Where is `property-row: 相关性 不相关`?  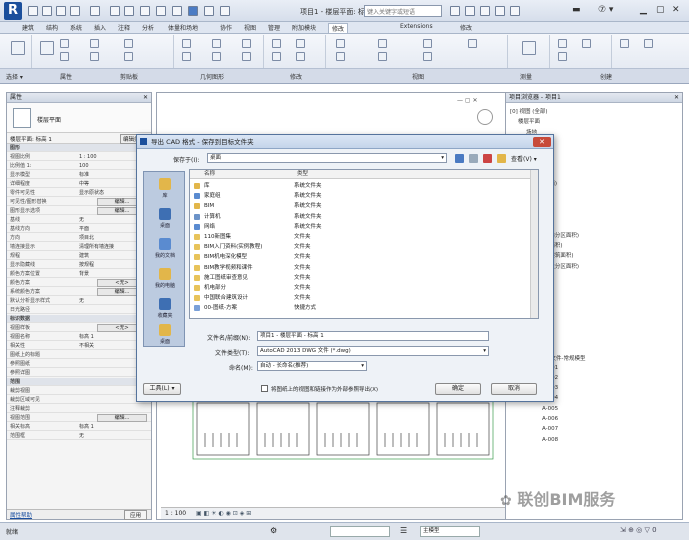 property-row: 相关性 不相关 is located at coordinates (79, 346).